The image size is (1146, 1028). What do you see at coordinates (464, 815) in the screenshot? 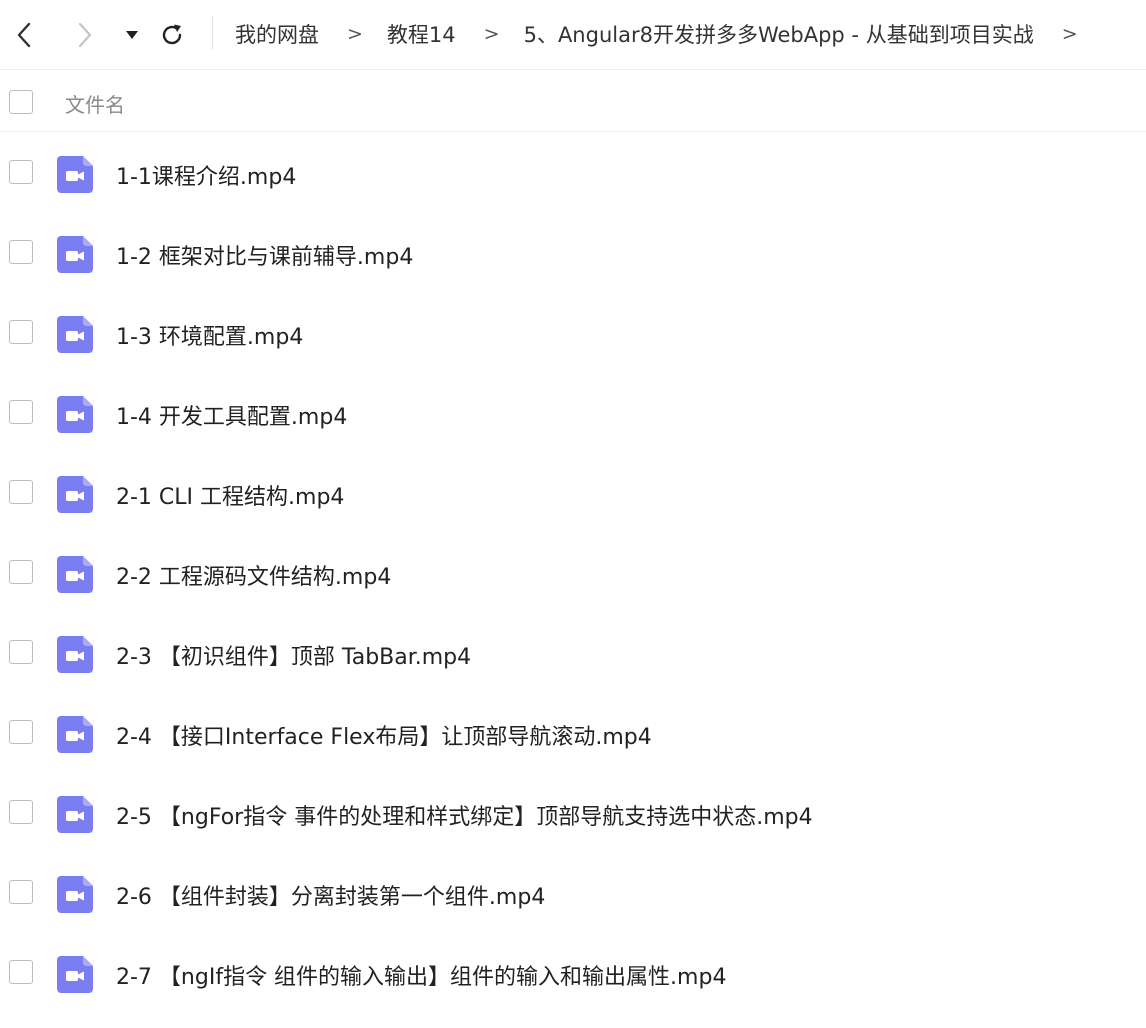
I see `file-name: 2-5 【ngFor指令 事件的处理和样式绑定】顶部导航支持选中状态.mp4` at bounding box center [464, 815].